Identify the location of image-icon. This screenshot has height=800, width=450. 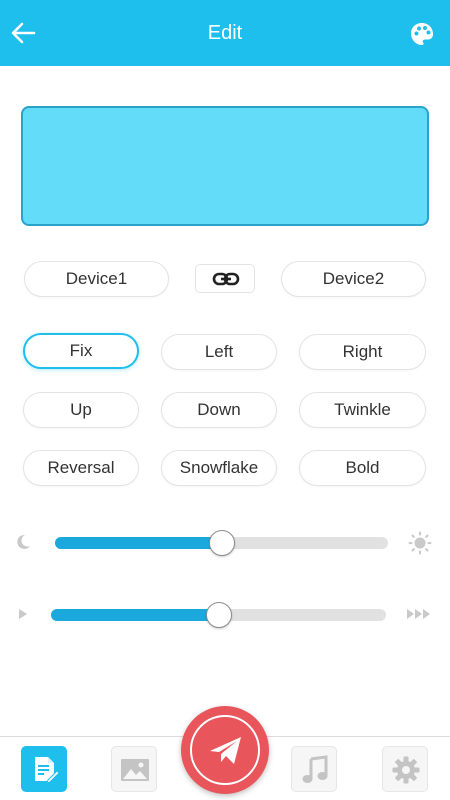
(135, 770).